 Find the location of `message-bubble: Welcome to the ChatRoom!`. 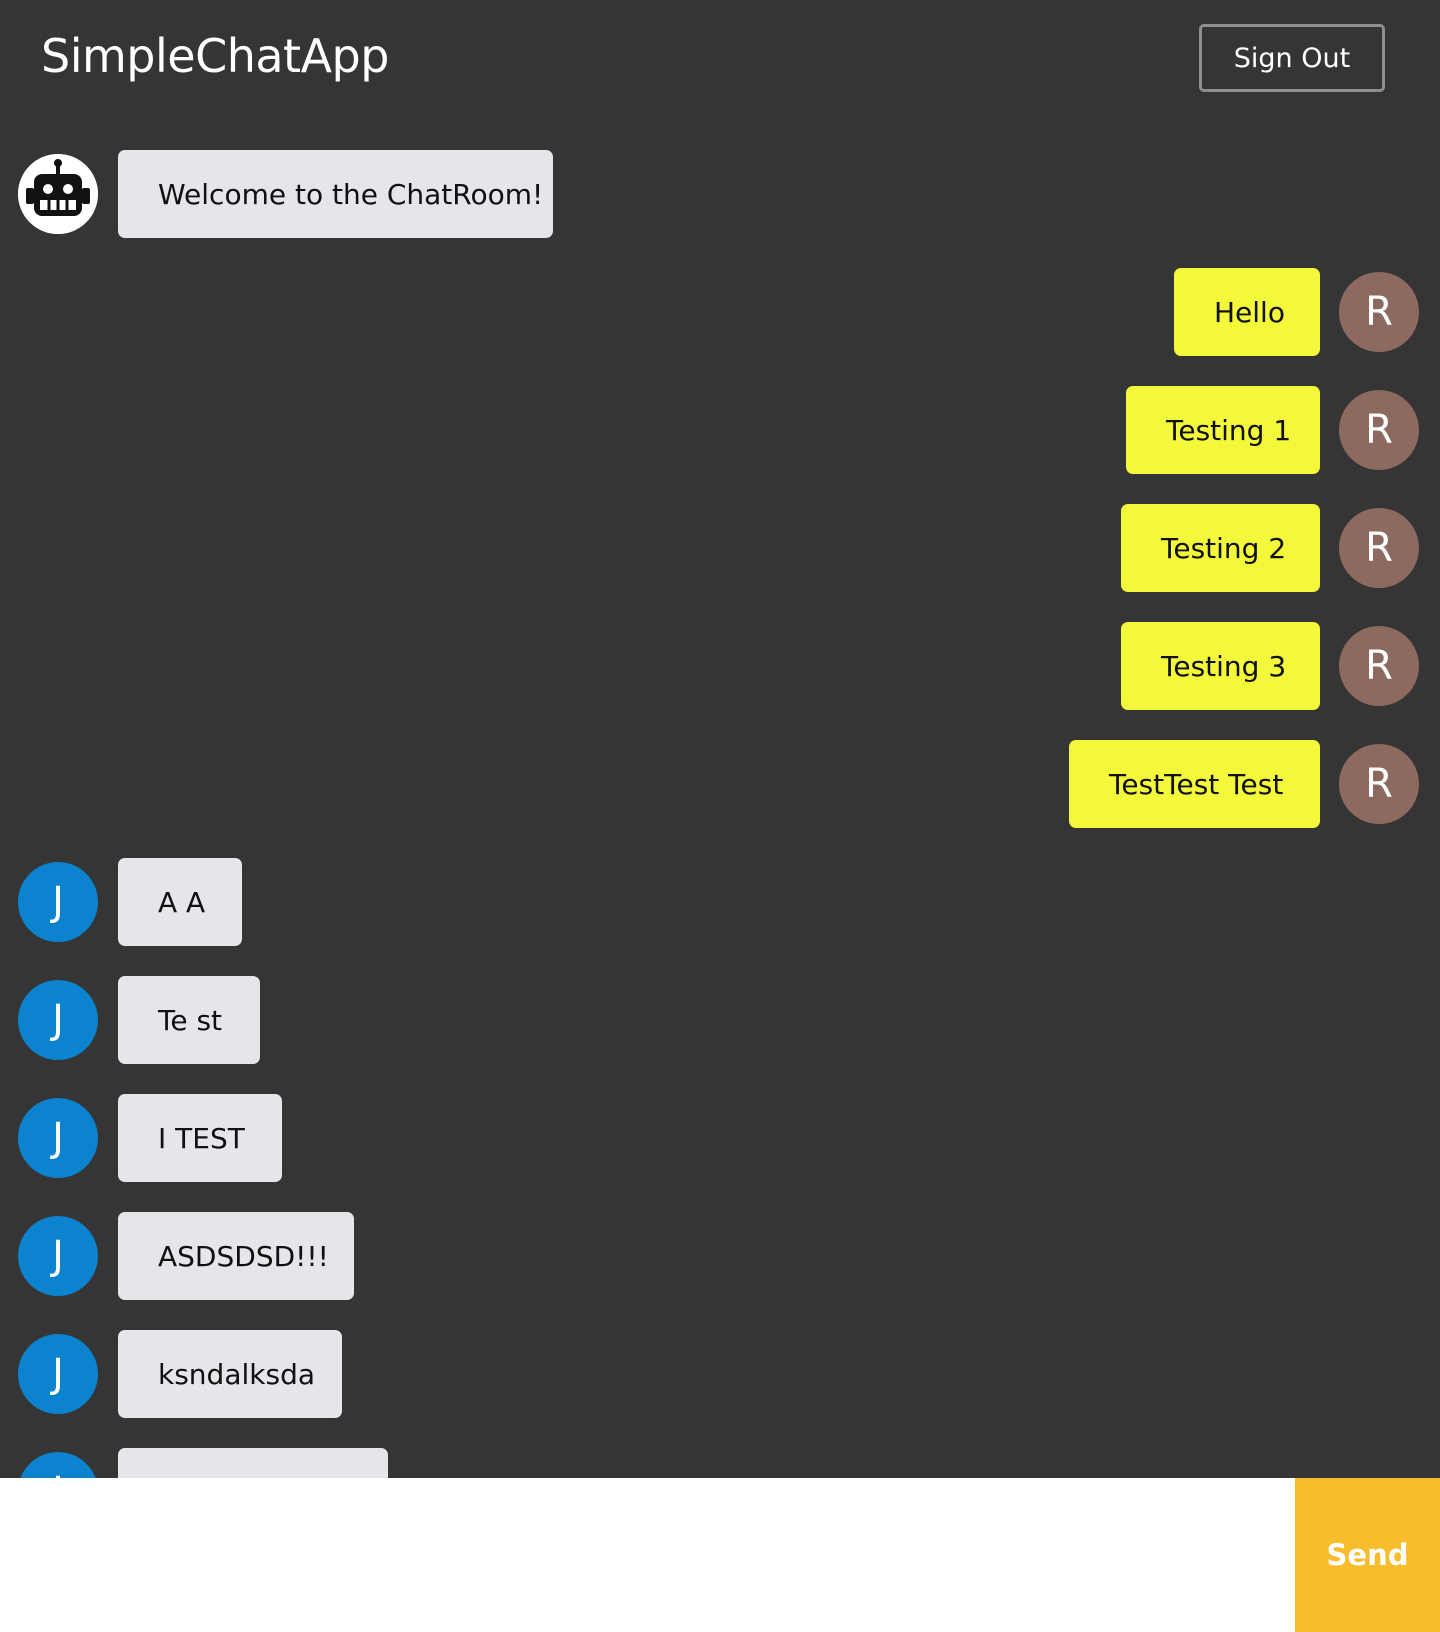

message-bubble: Welcome to the ChatRoom! is located at coordinates (335, 194).